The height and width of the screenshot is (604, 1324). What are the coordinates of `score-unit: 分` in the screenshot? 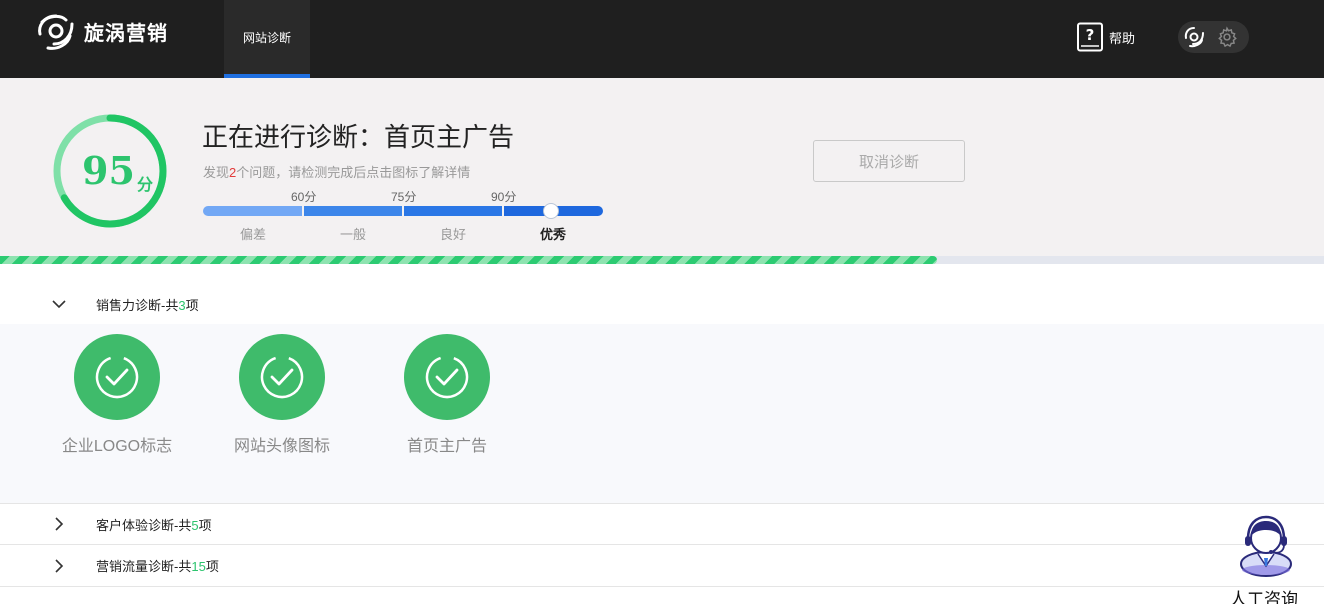 It's located at (145, 185).